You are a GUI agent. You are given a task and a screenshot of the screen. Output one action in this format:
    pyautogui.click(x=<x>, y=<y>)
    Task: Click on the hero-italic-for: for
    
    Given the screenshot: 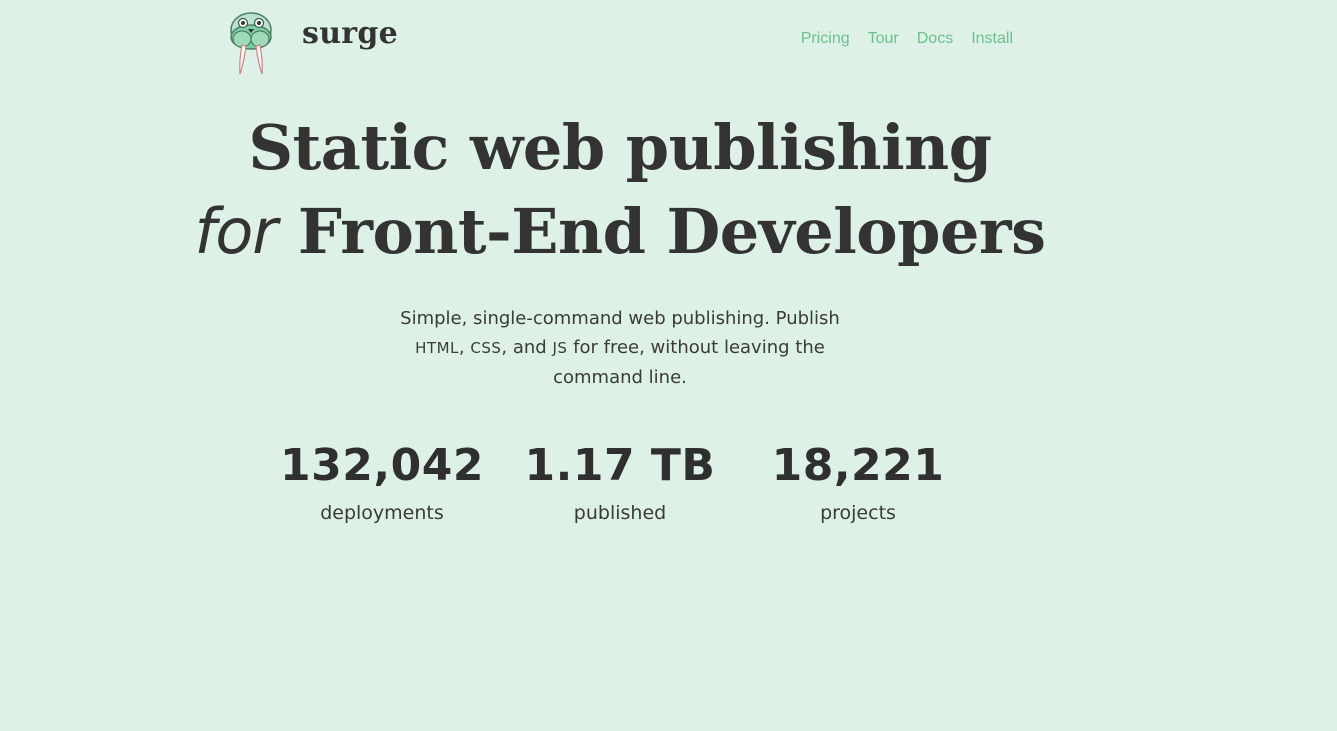 What is the action you would take?
    pyautogui.click(x=236, y=231)
    